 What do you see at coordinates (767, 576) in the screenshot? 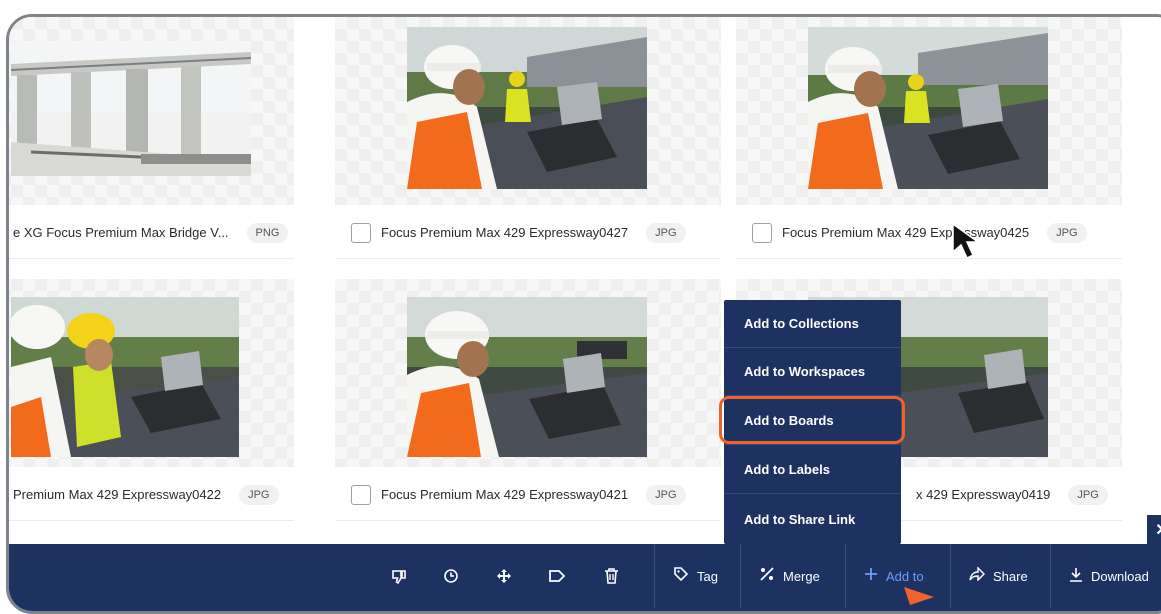
I see `merge-icon` at bounding box center [767, 576].